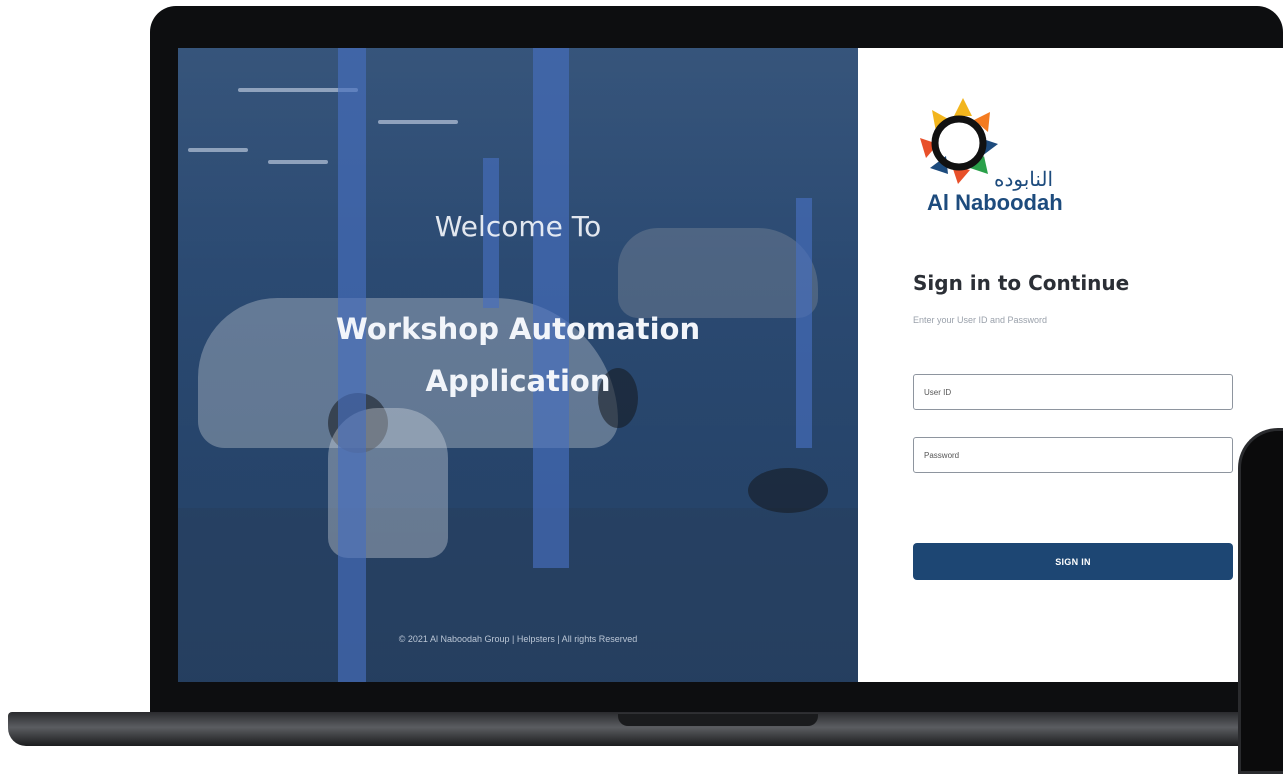 The image size is (1283, 774). Describe the element at coordinates (551, 308) in the screenshot. I see `lift-post` at that location.